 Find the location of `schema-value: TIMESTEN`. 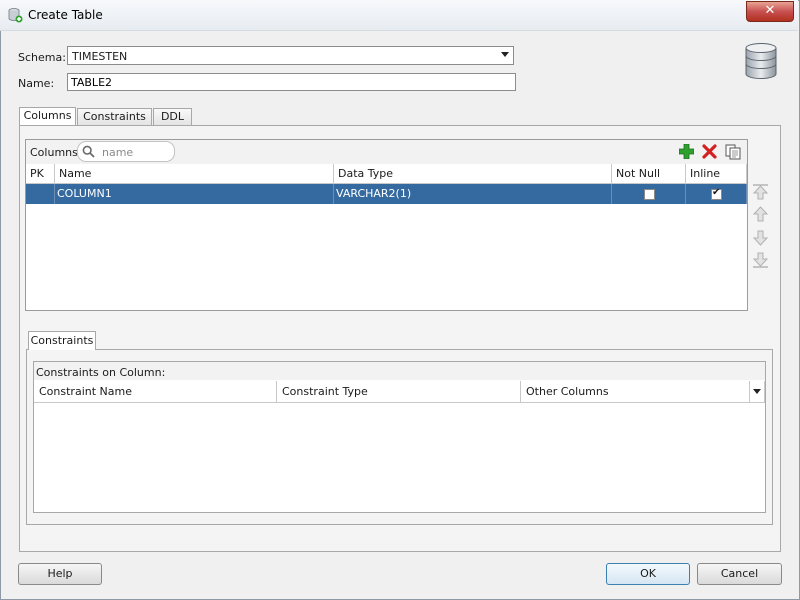

schema-value: TIMESTEN is located at coordinates (100, 56).